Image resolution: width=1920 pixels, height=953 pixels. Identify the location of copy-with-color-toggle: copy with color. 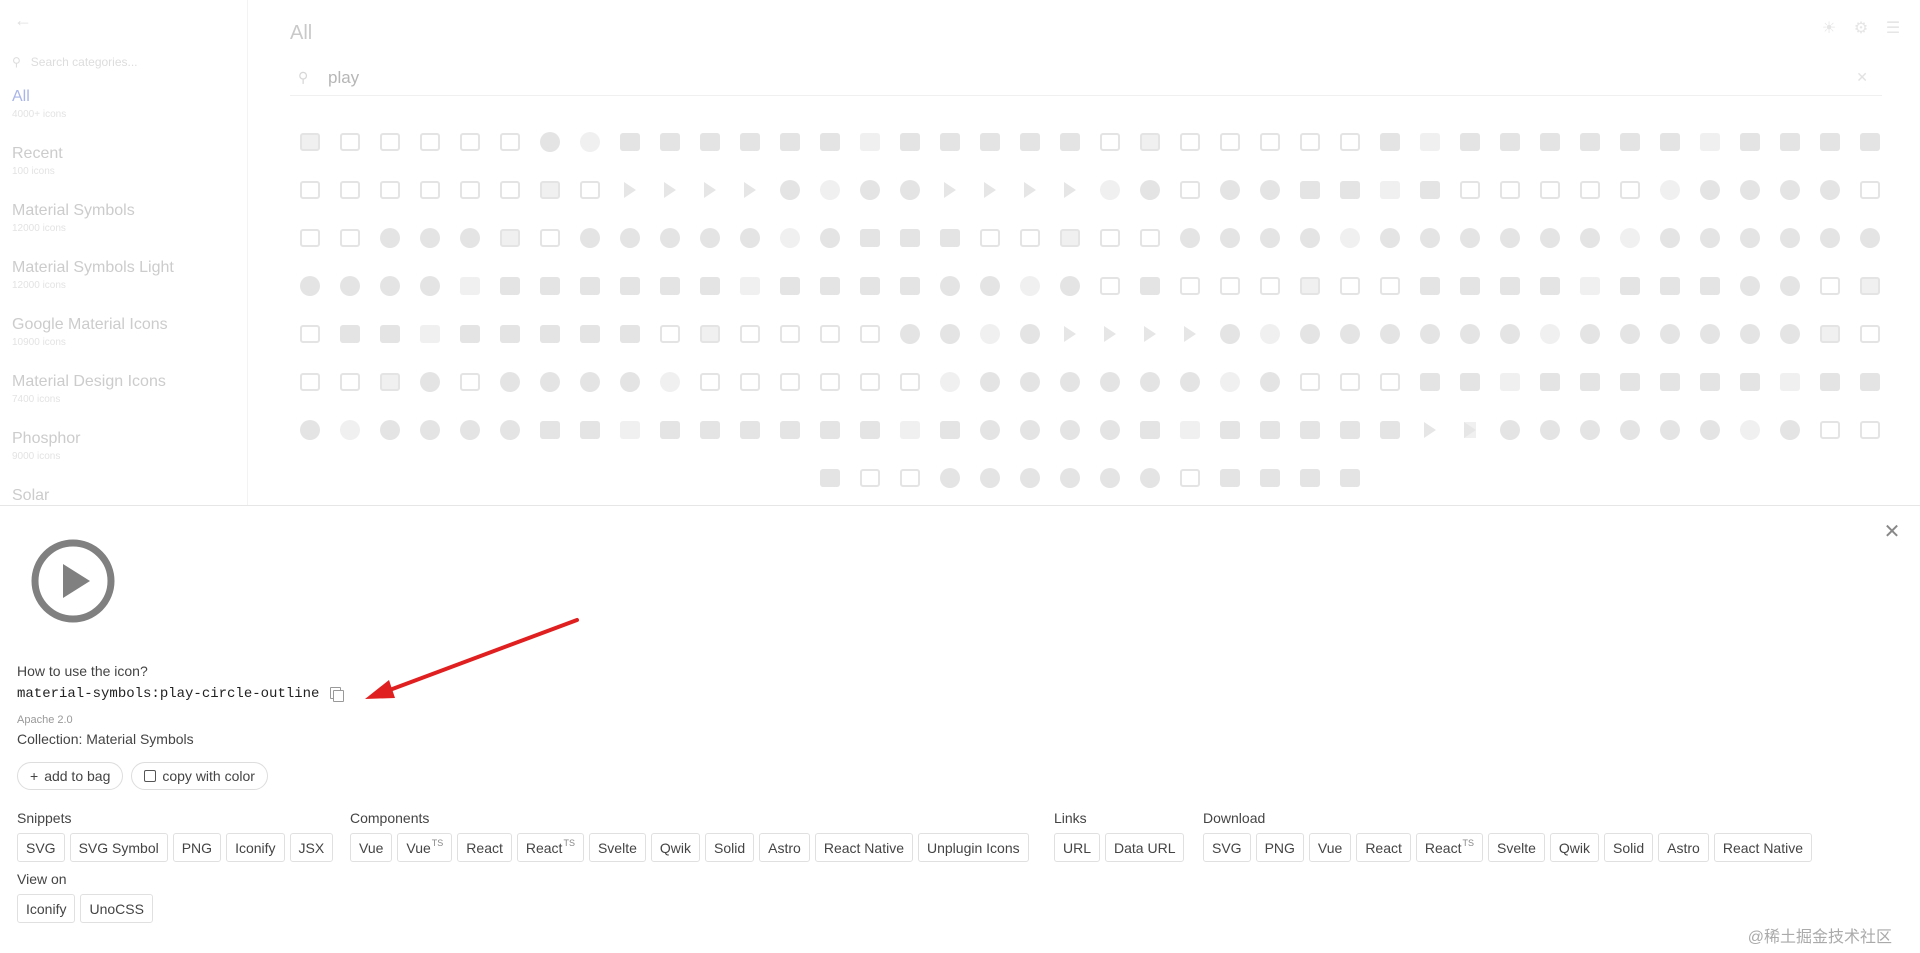
(199, 776).